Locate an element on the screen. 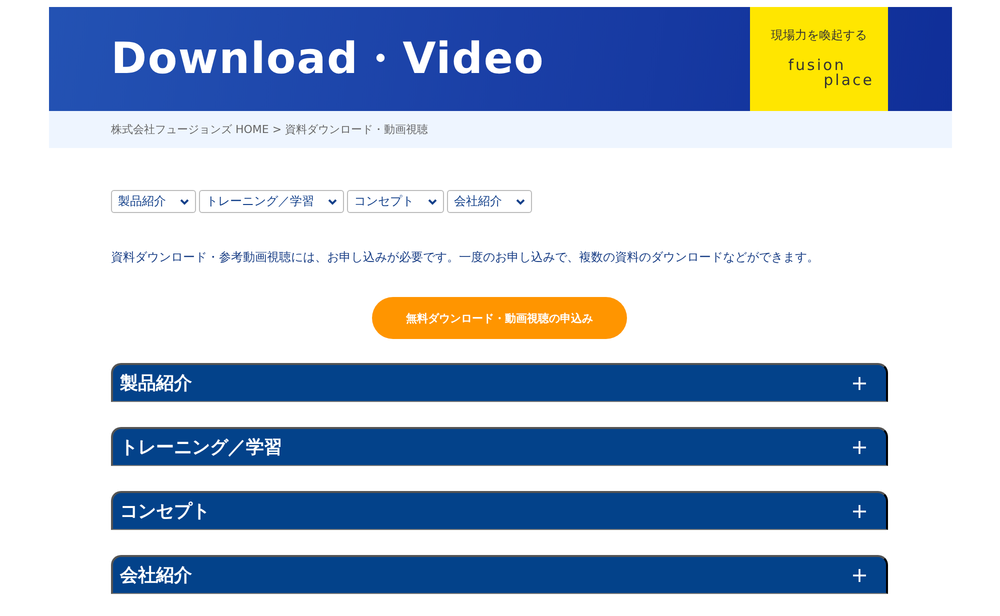  accordion-header: トレーニング／学習 is located at coordinates (499, 446).